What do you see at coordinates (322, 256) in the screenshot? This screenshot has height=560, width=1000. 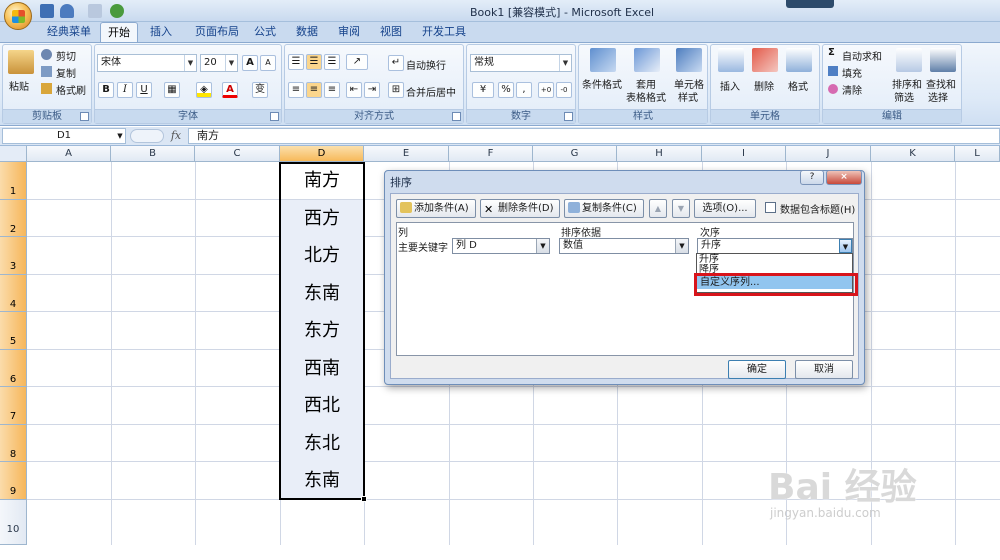 I see `cell-d3: 北方` at bounding box center [322, 256].